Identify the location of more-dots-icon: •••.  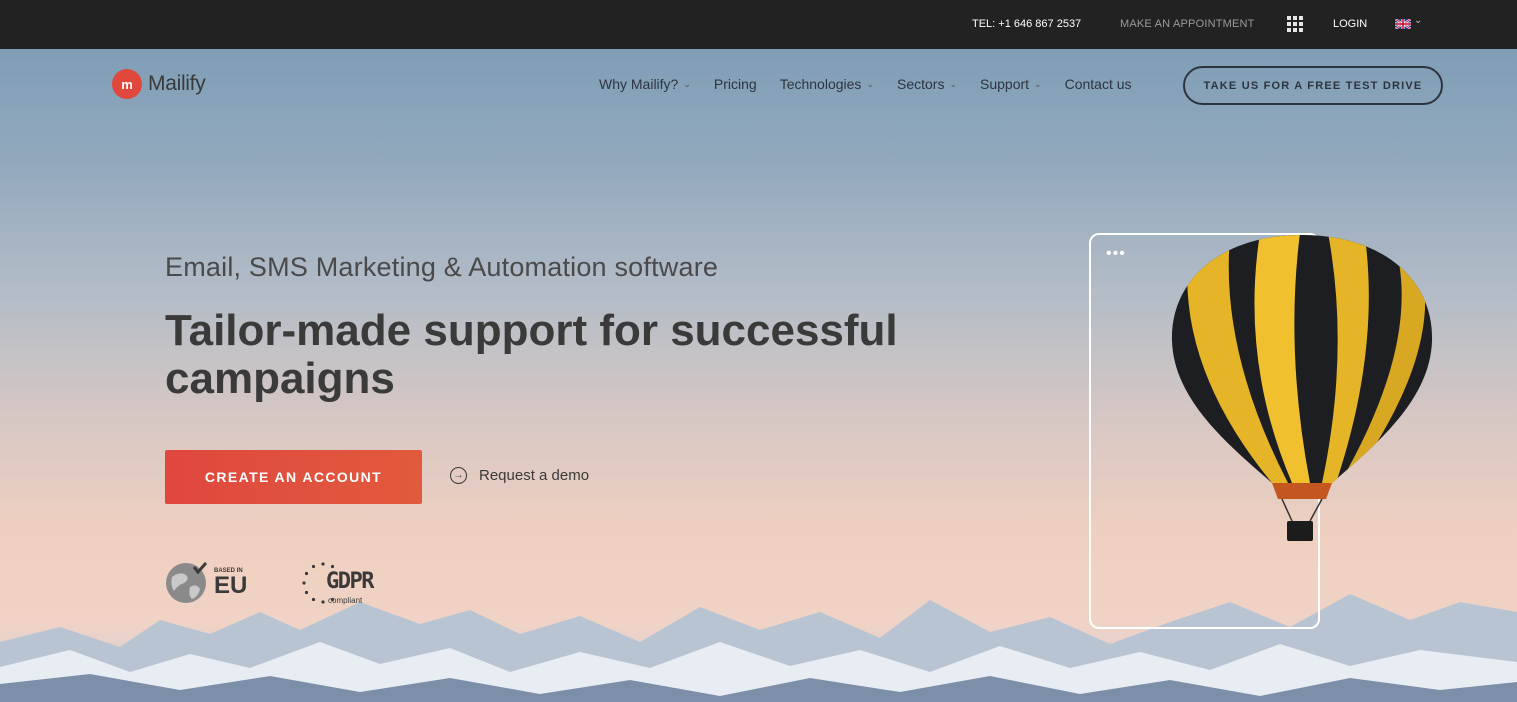
(1116, 253).